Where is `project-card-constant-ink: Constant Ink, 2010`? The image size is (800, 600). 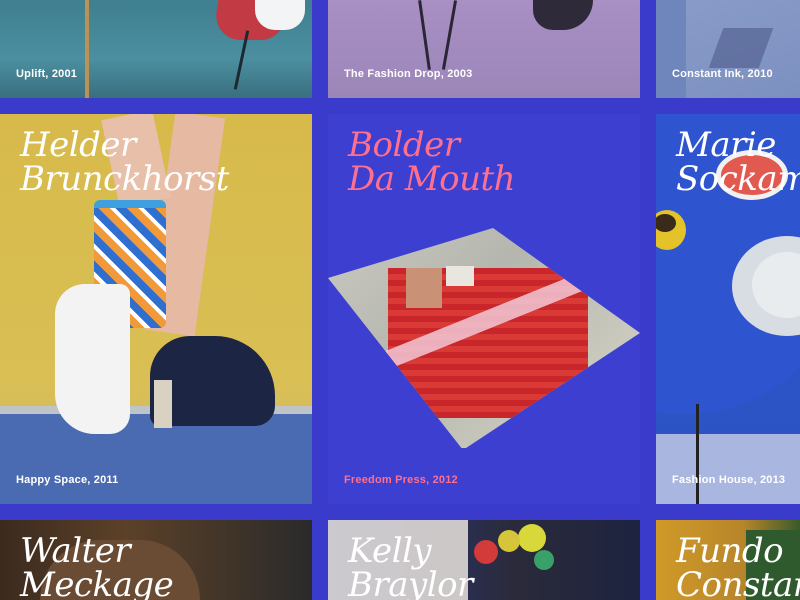 project-card-constant-ink: Constant Ink, 2010 is located at coordinates (728, 49).